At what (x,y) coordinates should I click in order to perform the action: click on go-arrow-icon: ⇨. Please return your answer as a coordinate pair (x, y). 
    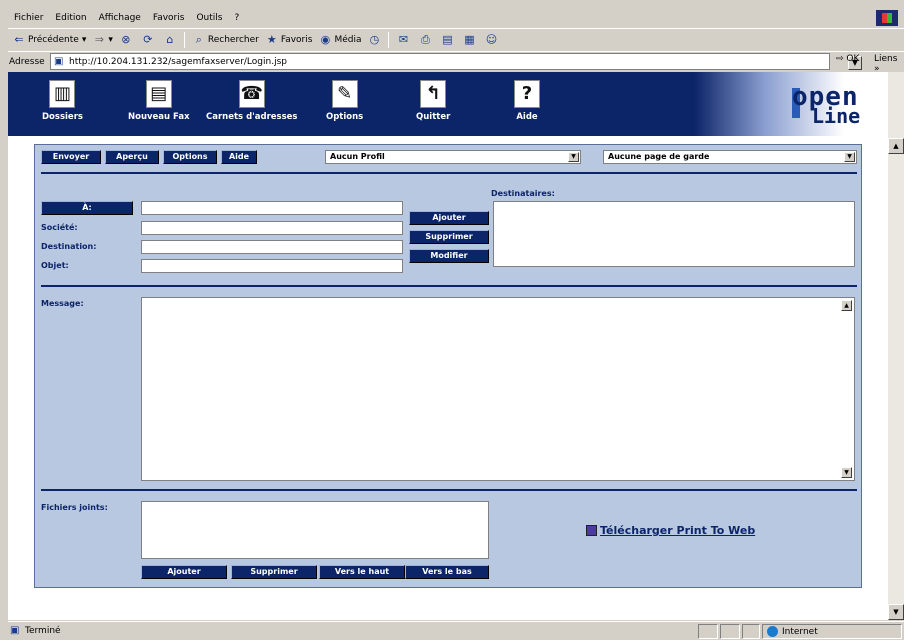
    Looking at the image, I should click on (840, 59).